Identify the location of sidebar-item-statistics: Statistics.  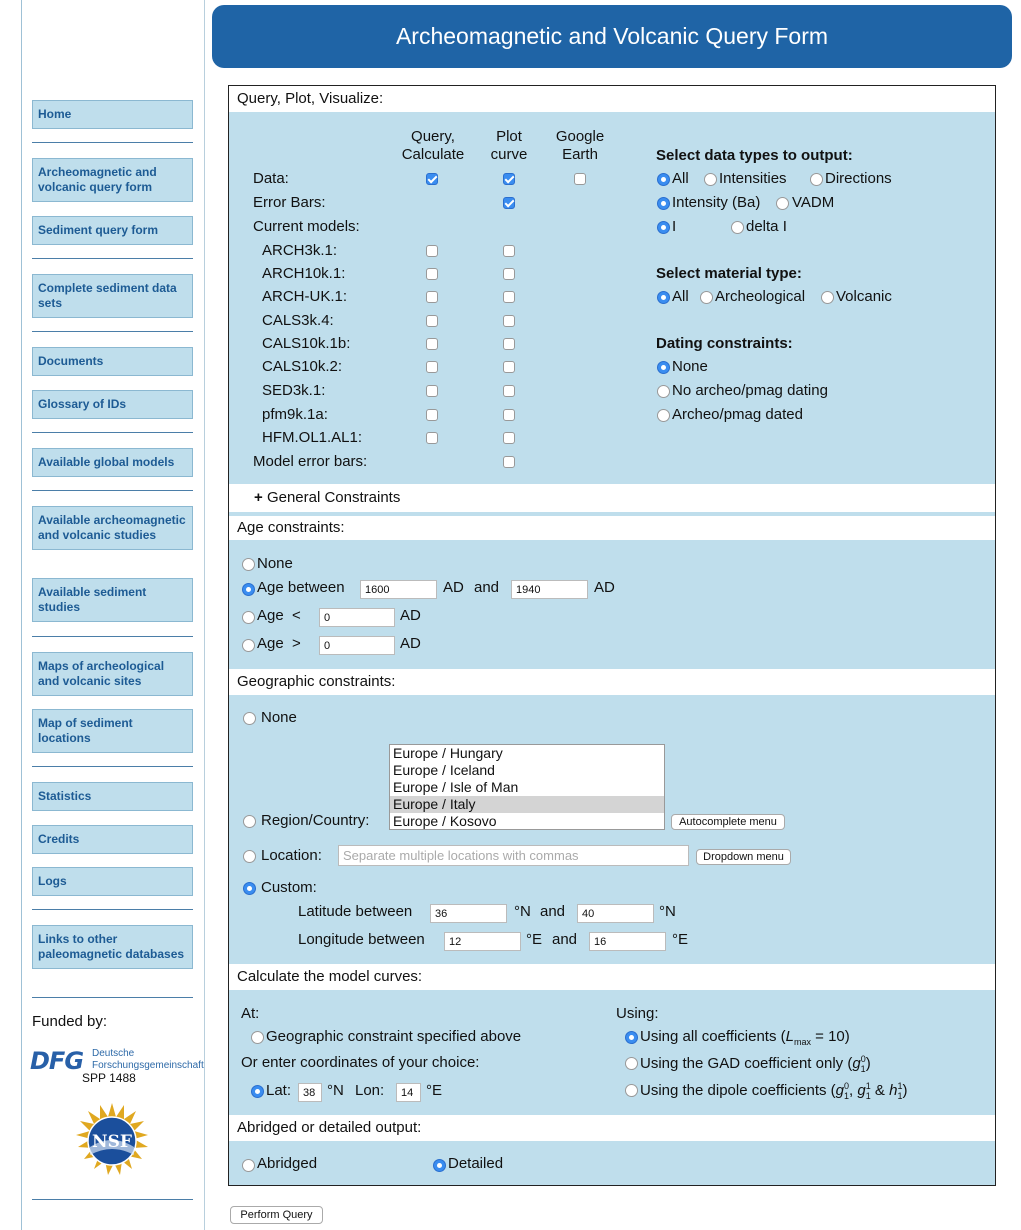
(112, 796).